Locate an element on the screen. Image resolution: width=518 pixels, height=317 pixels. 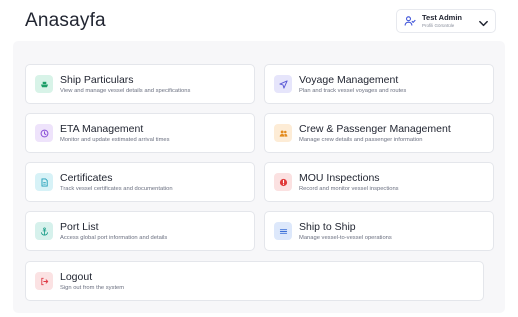
user-name: Test Admin is located at coordinates (442, 17).